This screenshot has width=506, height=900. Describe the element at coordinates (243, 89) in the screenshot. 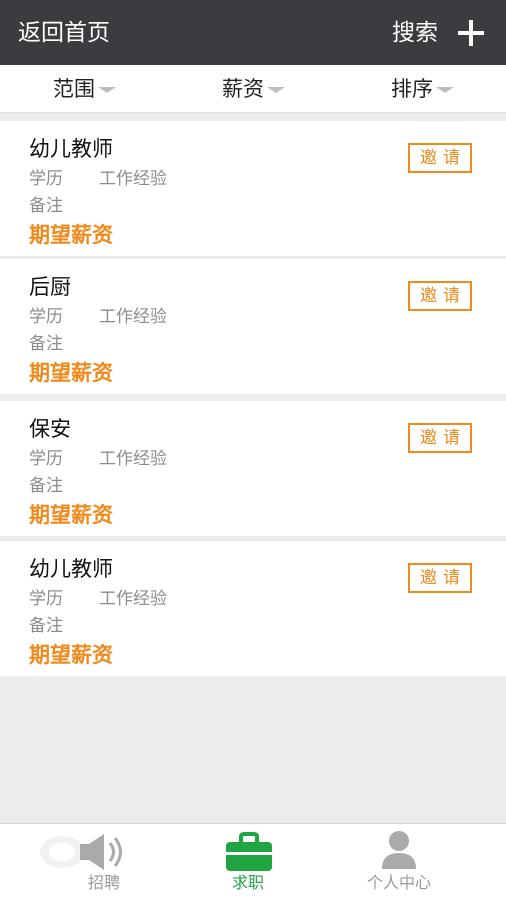

I see `filter-label: 薪资` at that location.